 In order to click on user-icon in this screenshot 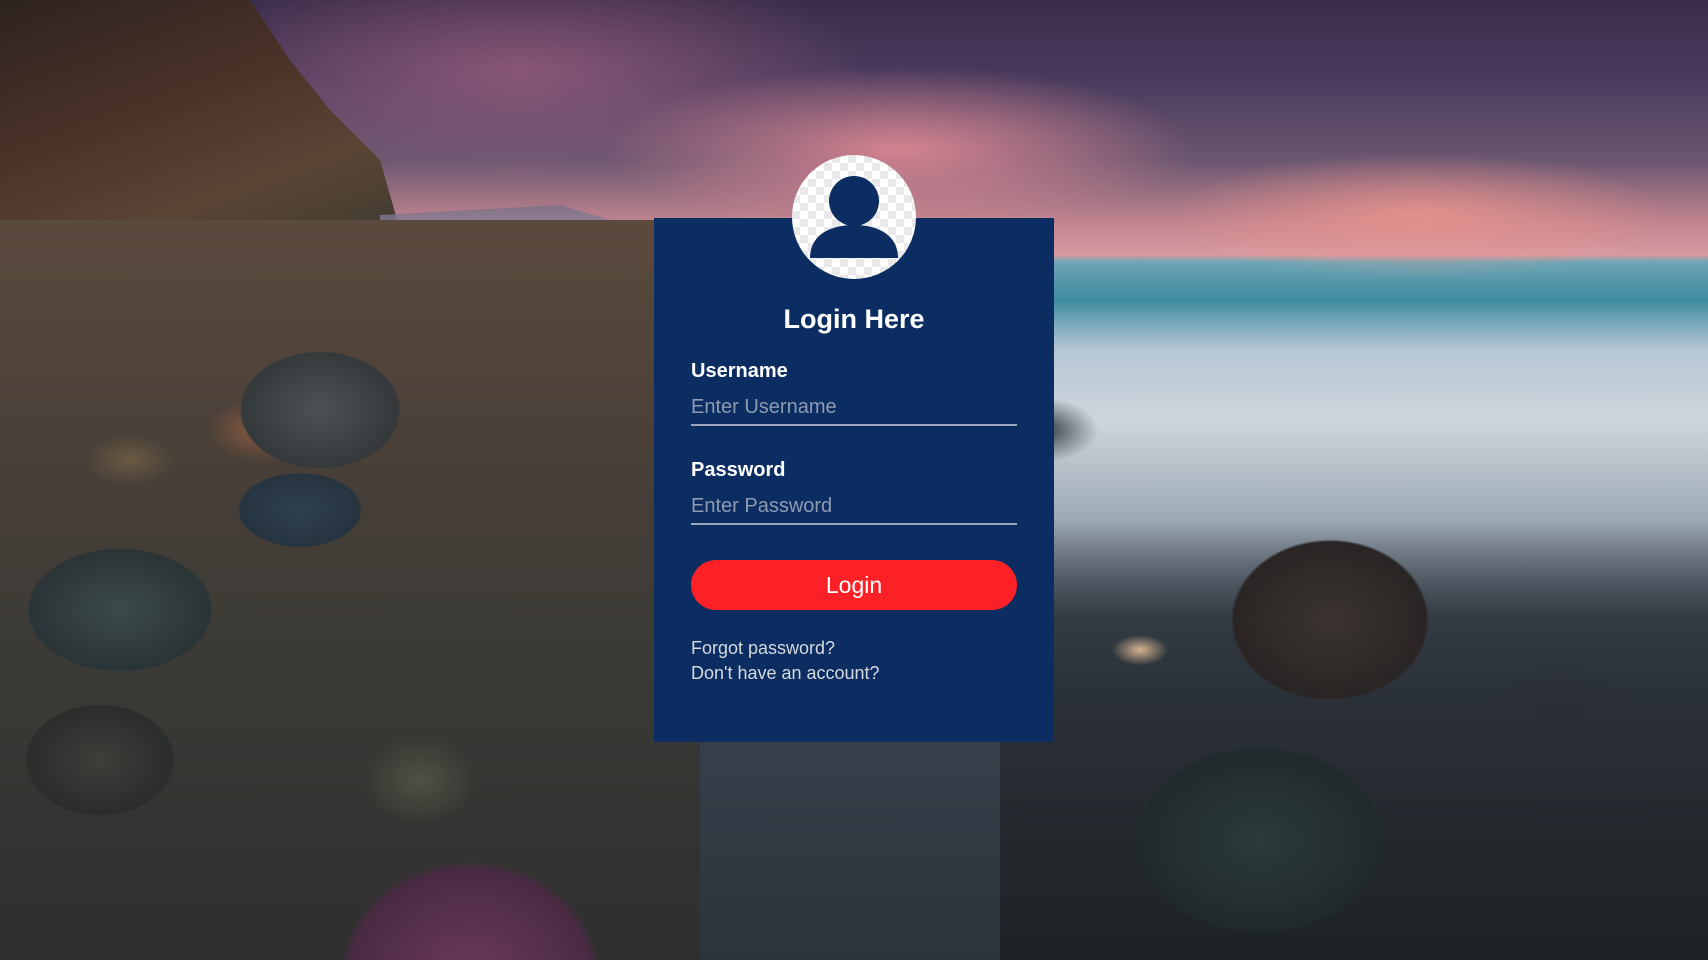, I will do `click(854, 217)`.